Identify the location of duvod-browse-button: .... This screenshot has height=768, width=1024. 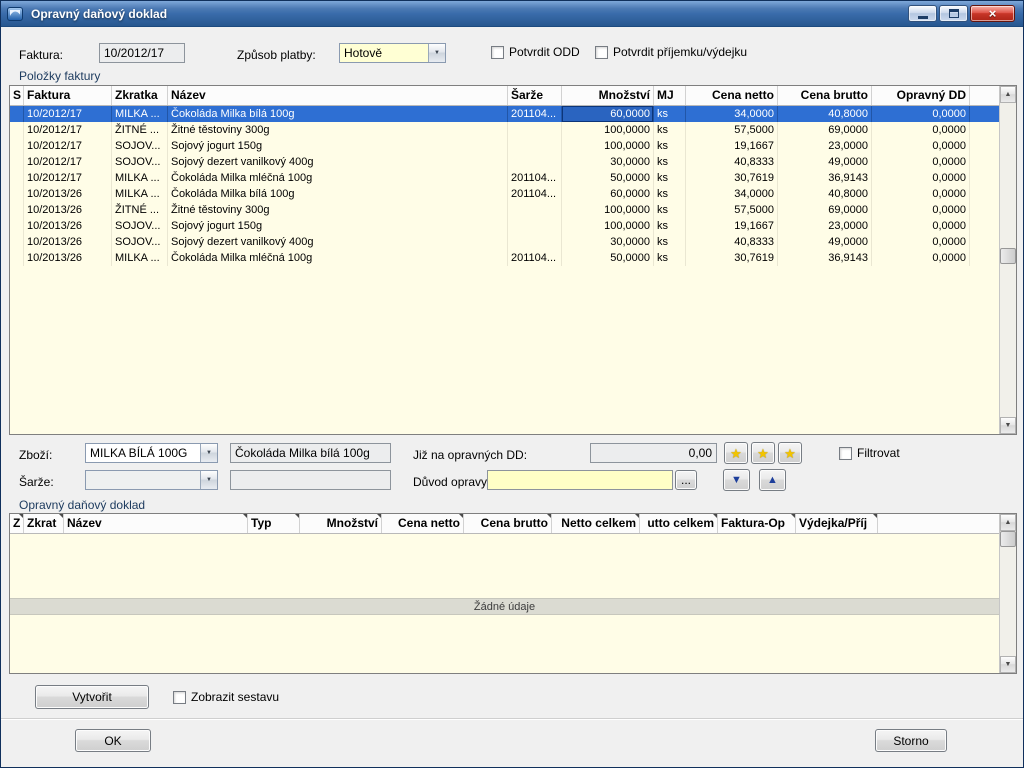
(686, 480).